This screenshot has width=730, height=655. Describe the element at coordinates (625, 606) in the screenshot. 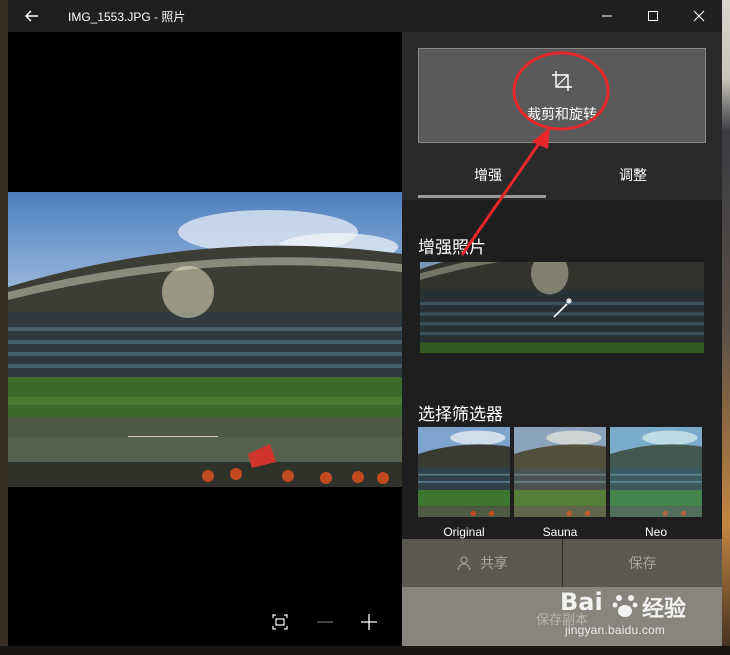

I see `paw-icon` at that location.